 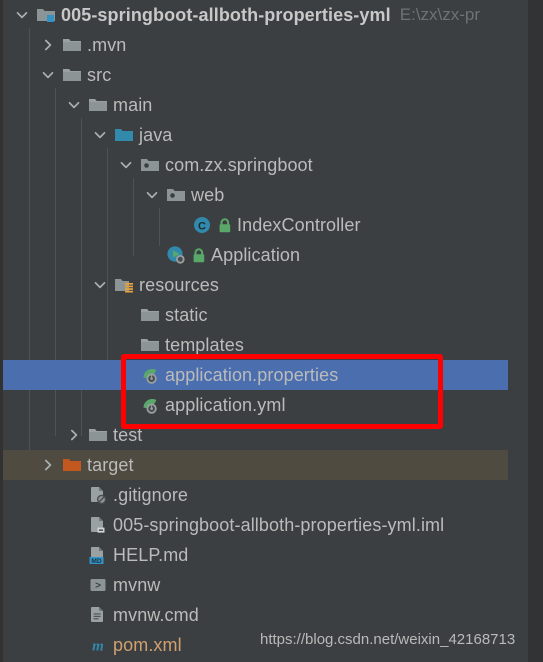 What do you see at coordinates (254, 585) in the screenshot?
I see `row-clip: > mvnw` at bounding box center [254, 585].